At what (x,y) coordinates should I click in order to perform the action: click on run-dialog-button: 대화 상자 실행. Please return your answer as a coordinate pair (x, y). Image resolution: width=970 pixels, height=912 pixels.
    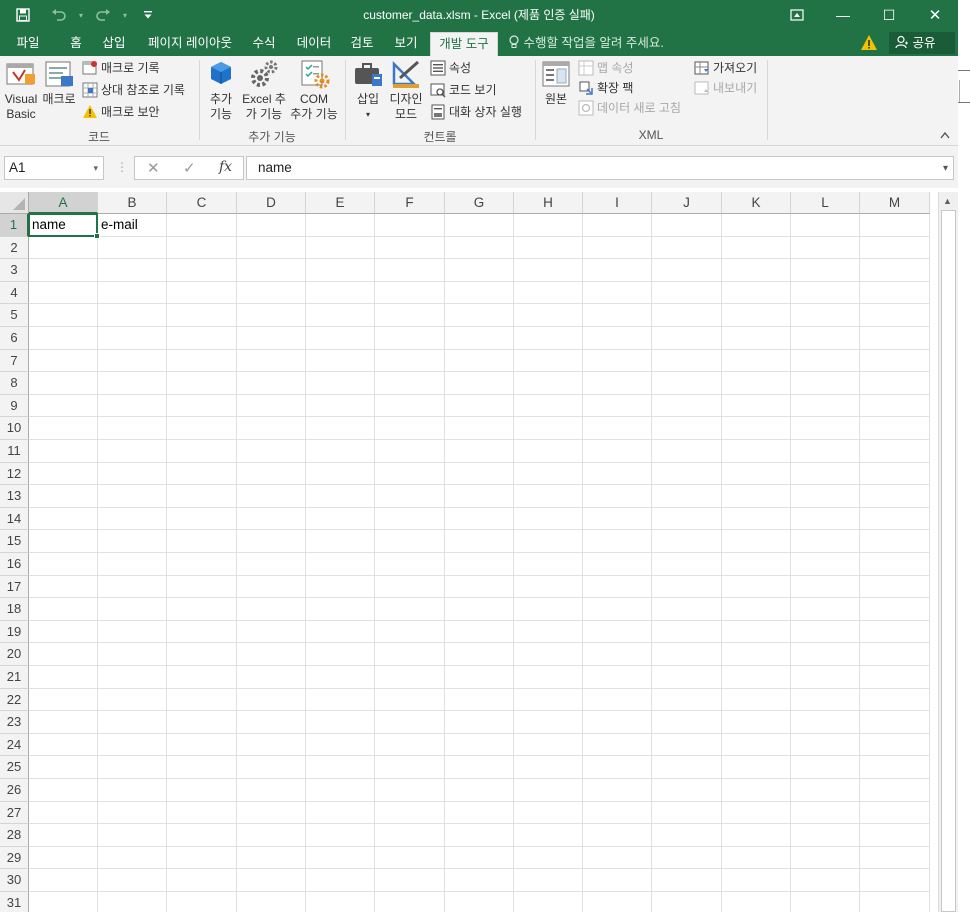
    Looking at the image, I should click on (476, 112).